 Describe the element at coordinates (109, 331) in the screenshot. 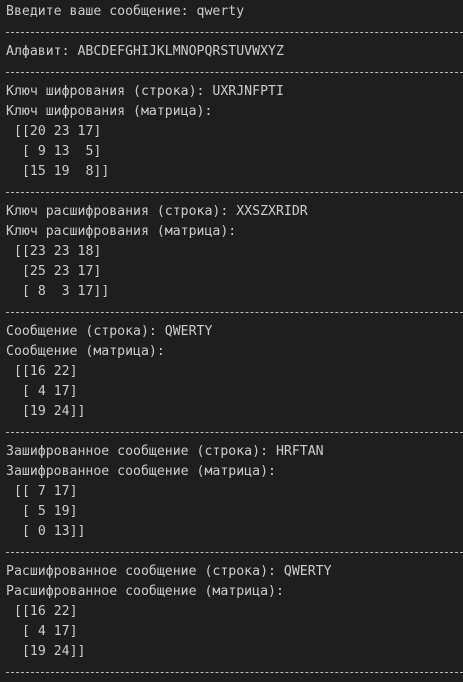

I see `output-line: Сообщение (строка): QWERTY` at that location.